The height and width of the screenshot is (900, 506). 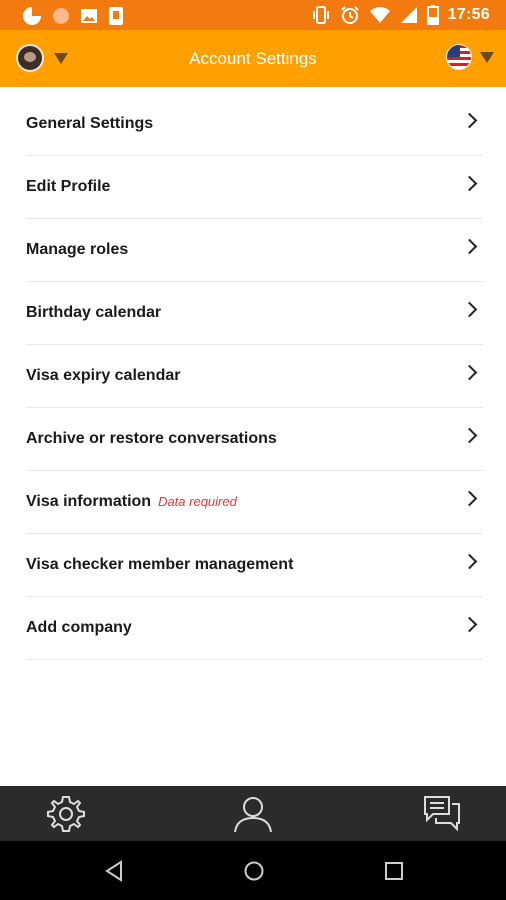 I want to click on menu-item-archive-restore-conversations: Archive or restore conversations, so click(x=254, y=439).